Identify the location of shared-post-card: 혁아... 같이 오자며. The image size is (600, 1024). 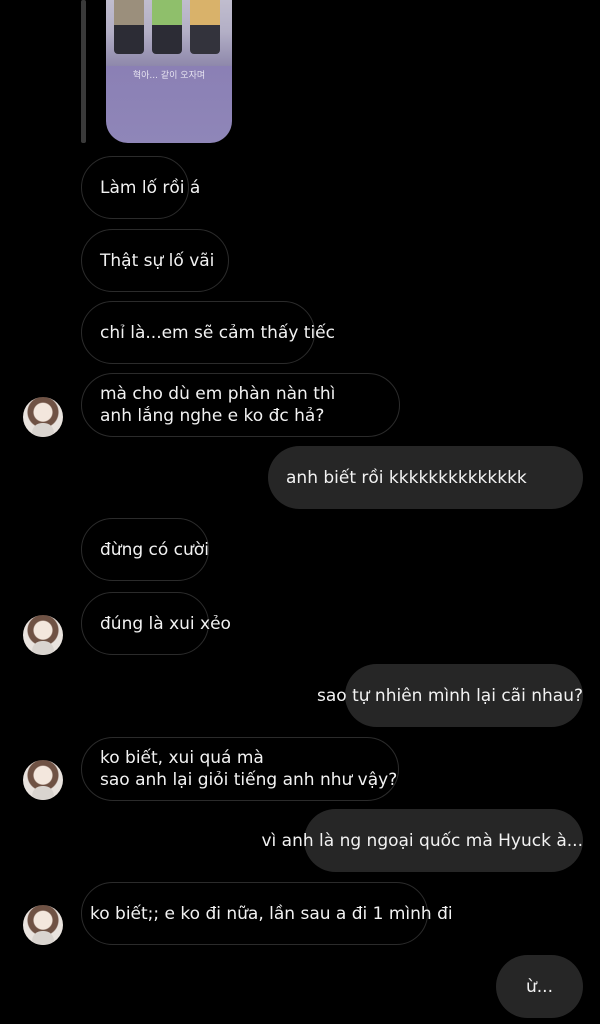
(169, 71).